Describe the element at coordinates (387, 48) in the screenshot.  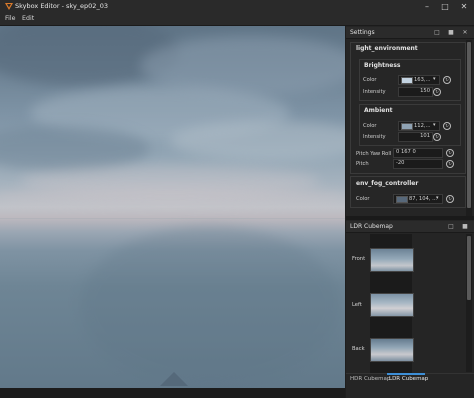
I see `light-environment-title: light_environment` at that location.